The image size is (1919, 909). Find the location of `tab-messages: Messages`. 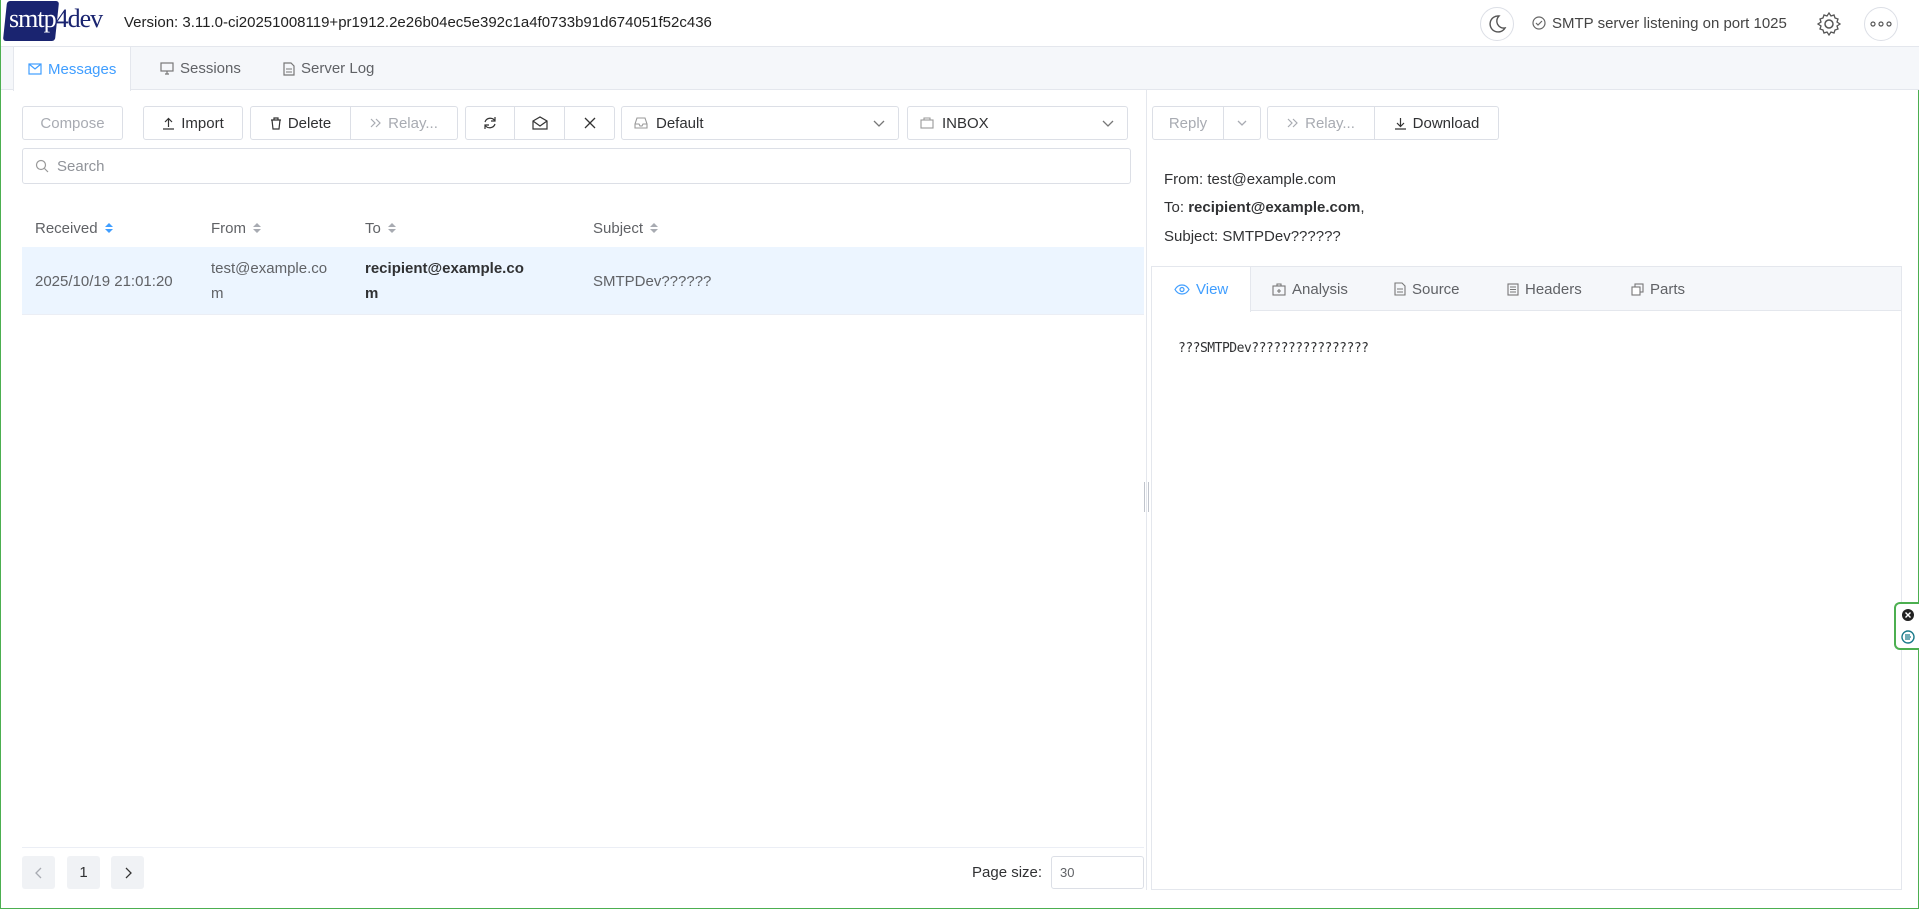

tab-messages: Messages is located at coordinates (72, 69).